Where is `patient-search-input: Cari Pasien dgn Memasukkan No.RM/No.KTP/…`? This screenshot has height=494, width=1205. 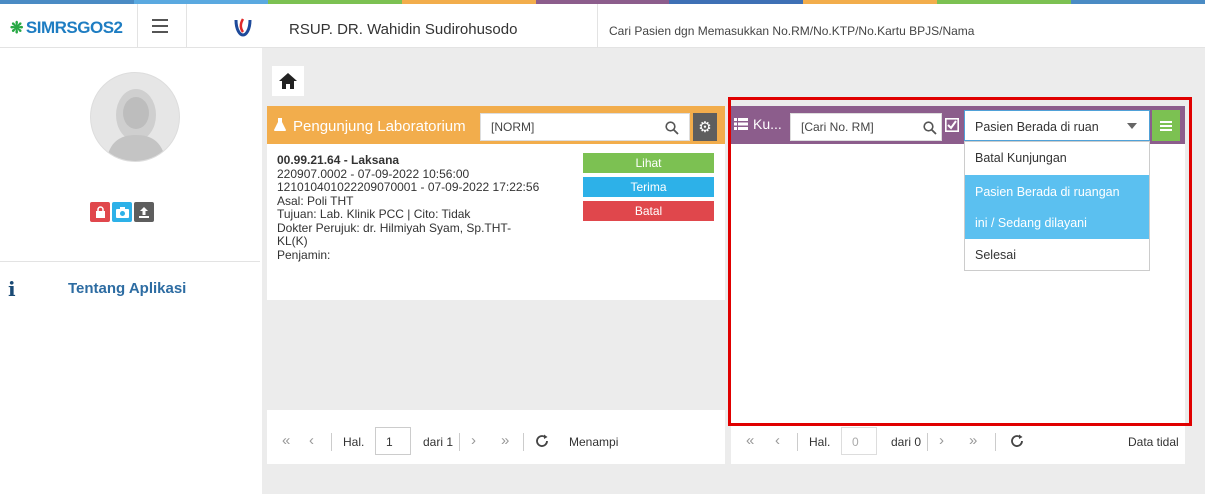 patient-search-input: Cari Pasien dgn Memasukkan No.RM/No.KTP/… is located at coordinates (791, 31).